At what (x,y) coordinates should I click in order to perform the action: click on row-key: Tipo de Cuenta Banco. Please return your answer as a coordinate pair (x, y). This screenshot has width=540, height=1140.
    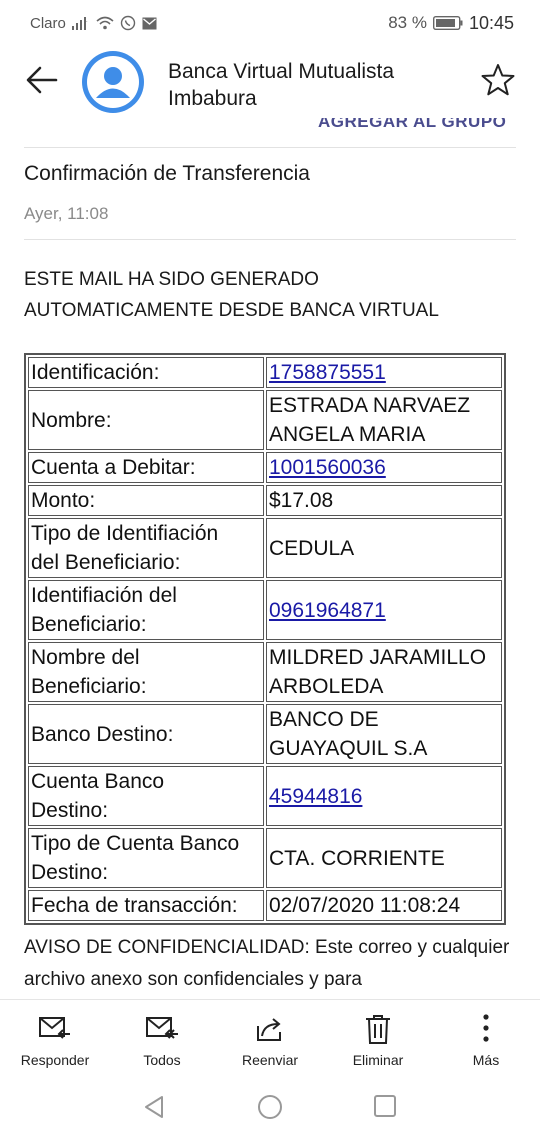
    Looking at the image, I should click on (135, 843).